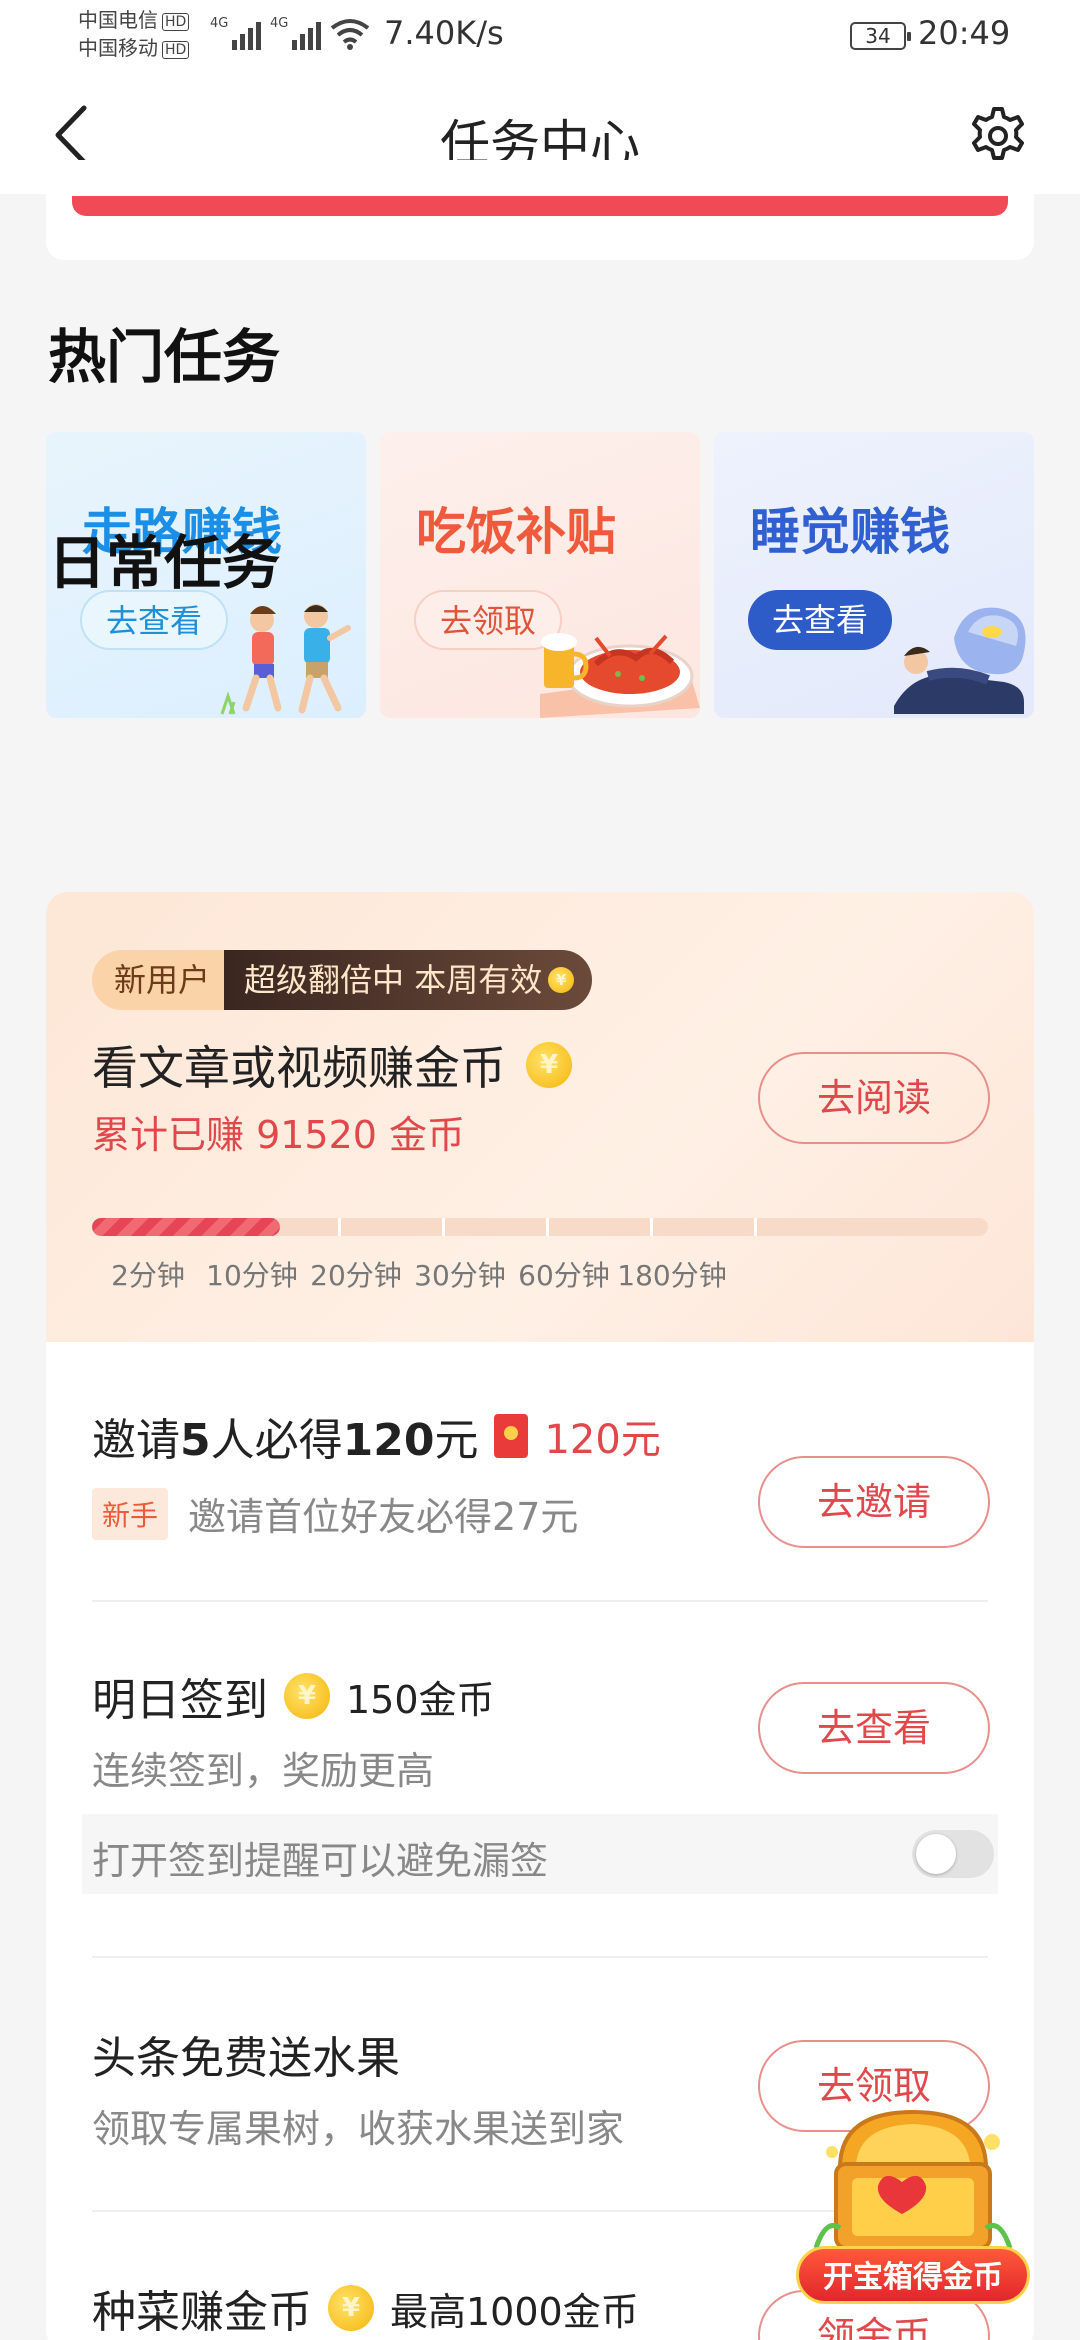 The width and height of the screenshot is (1080, 2340). Describe the element at coordinates (118, 48) in the screenshot. I see `carrier-2: 中国移动` at that location.